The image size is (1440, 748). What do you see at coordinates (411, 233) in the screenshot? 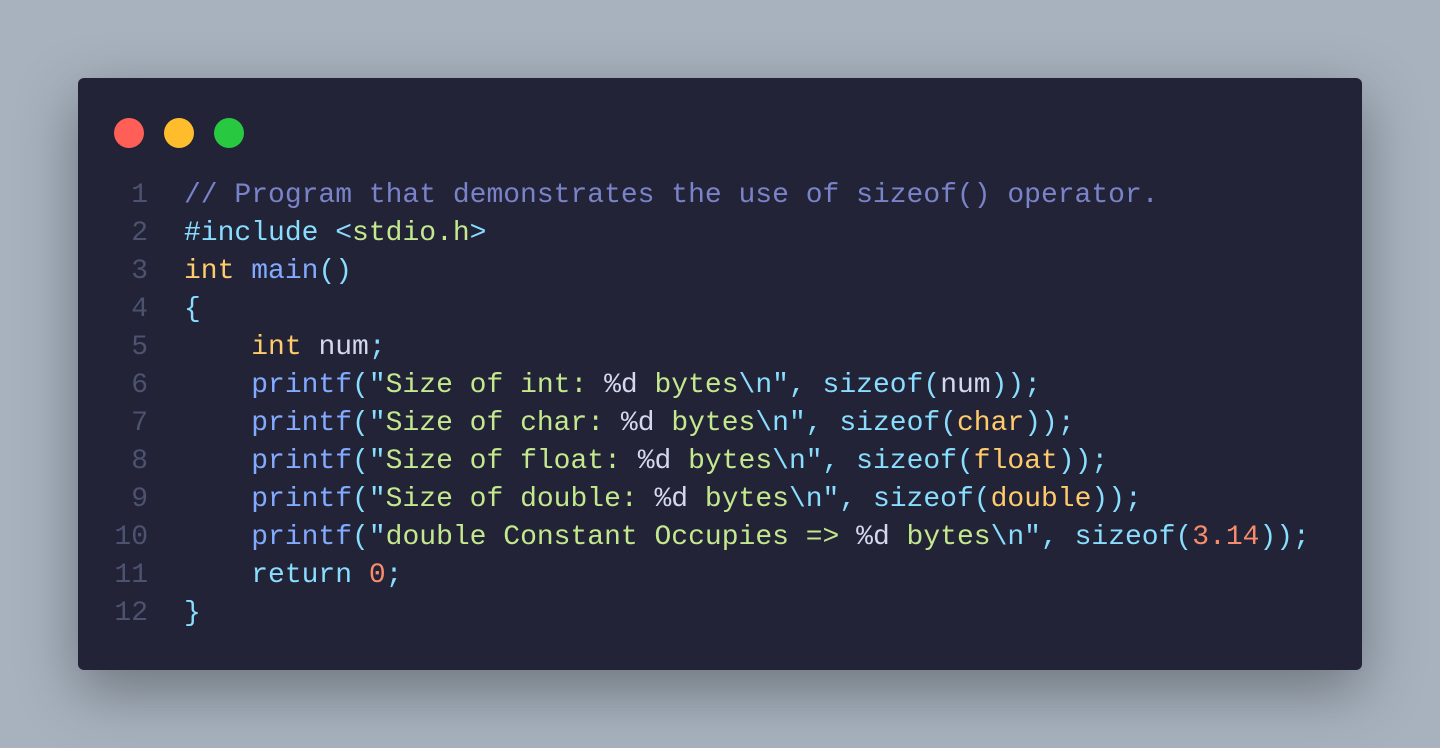
I see `code-token: stdio.h` at bounding box center [411, 233].